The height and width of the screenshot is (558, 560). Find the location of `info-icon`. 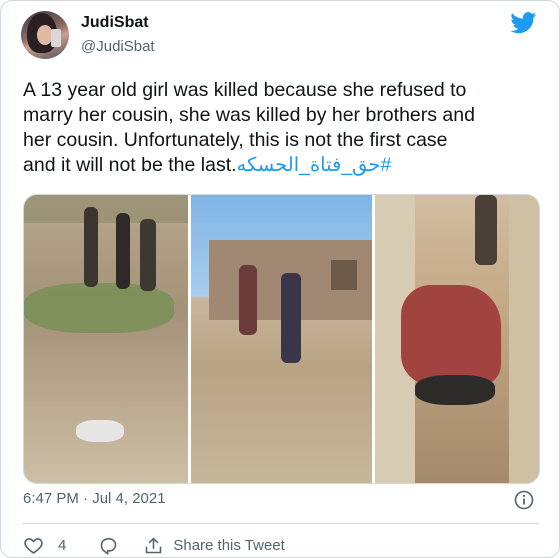

info-icon is located at coordinates (524, 500).